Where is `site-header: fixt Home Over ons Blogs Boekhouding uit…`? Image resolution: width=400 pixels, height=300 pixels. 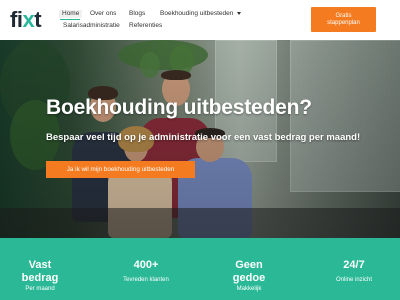 site-header: fixt Home Over ons Blogs Boekhouding uit… is located at coordinates (200, 20).